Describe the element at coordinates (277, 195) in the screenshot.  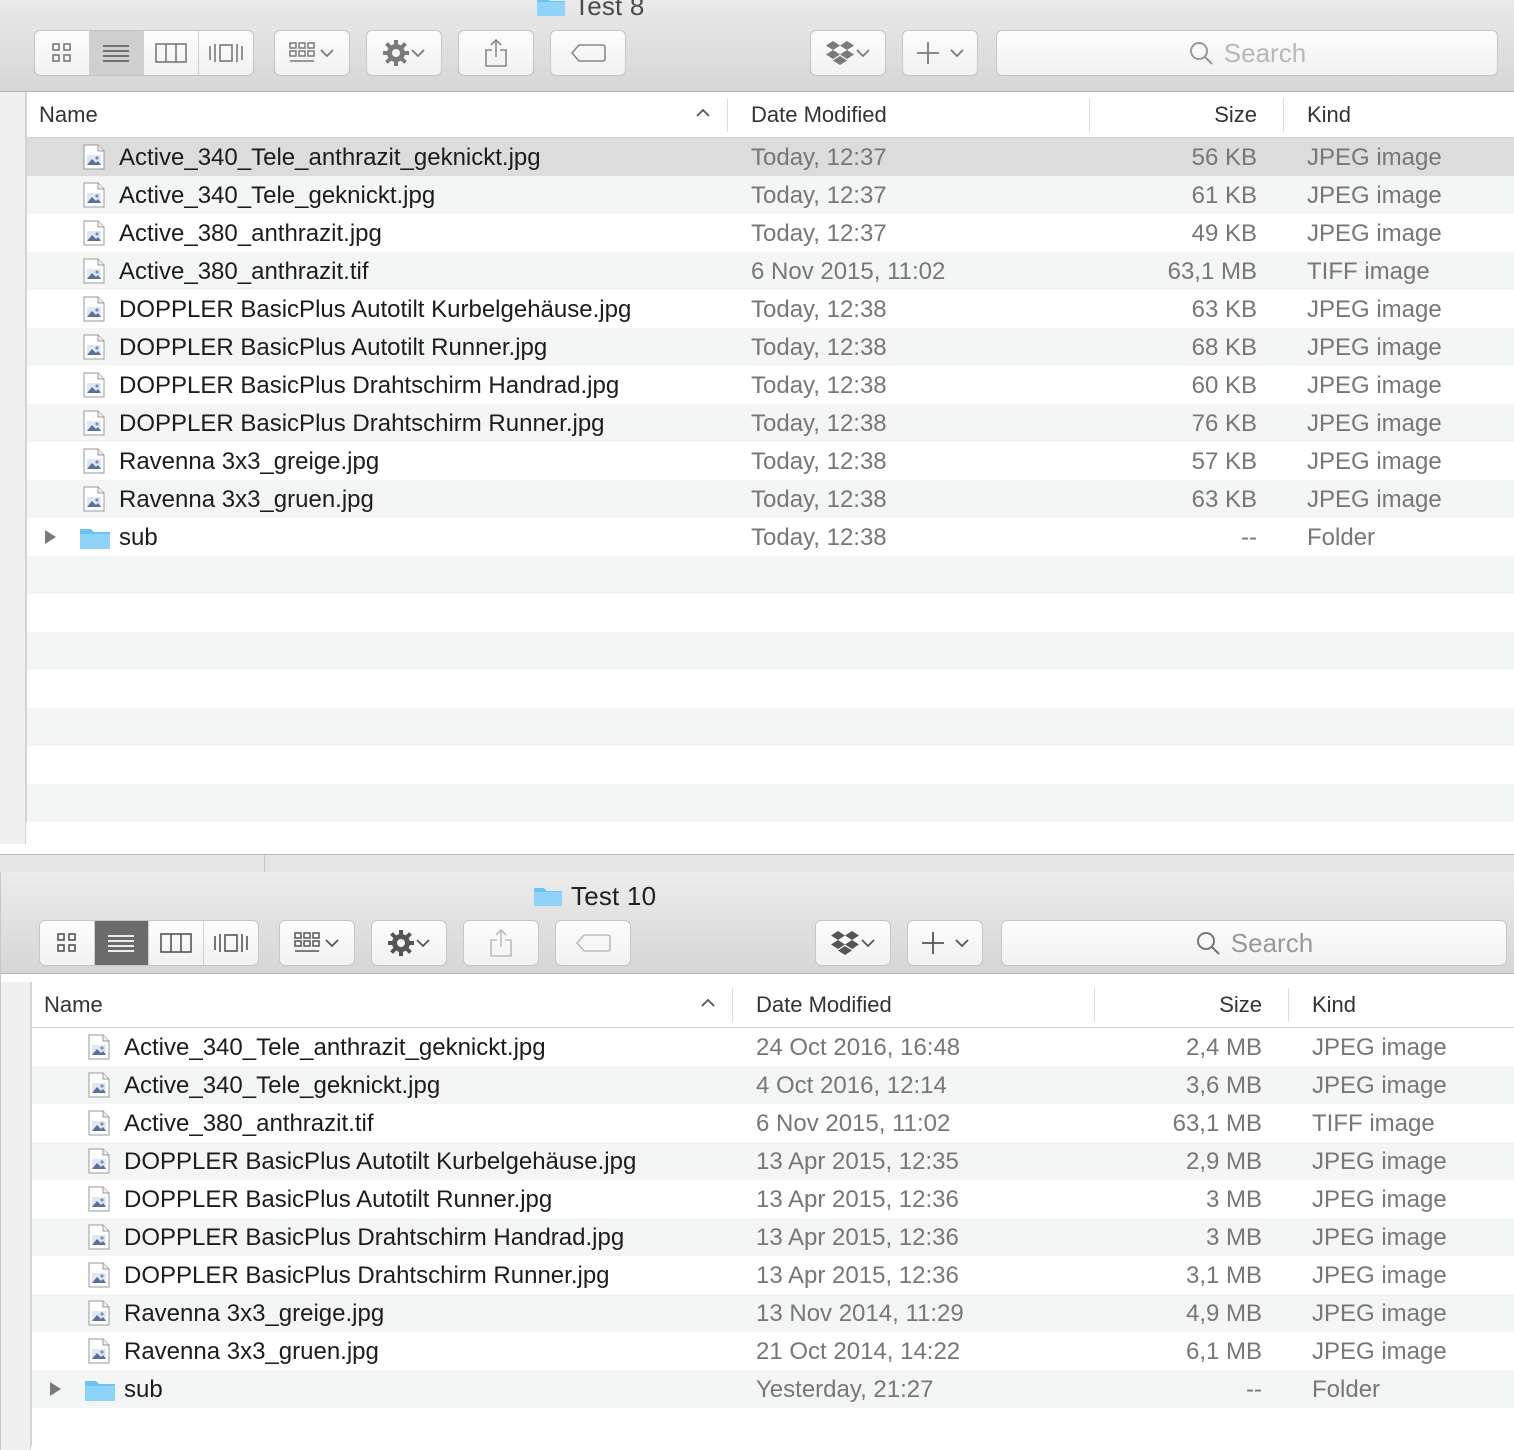
I see `file-name: Active_340_Tele_geknickt.jpg` at that location.